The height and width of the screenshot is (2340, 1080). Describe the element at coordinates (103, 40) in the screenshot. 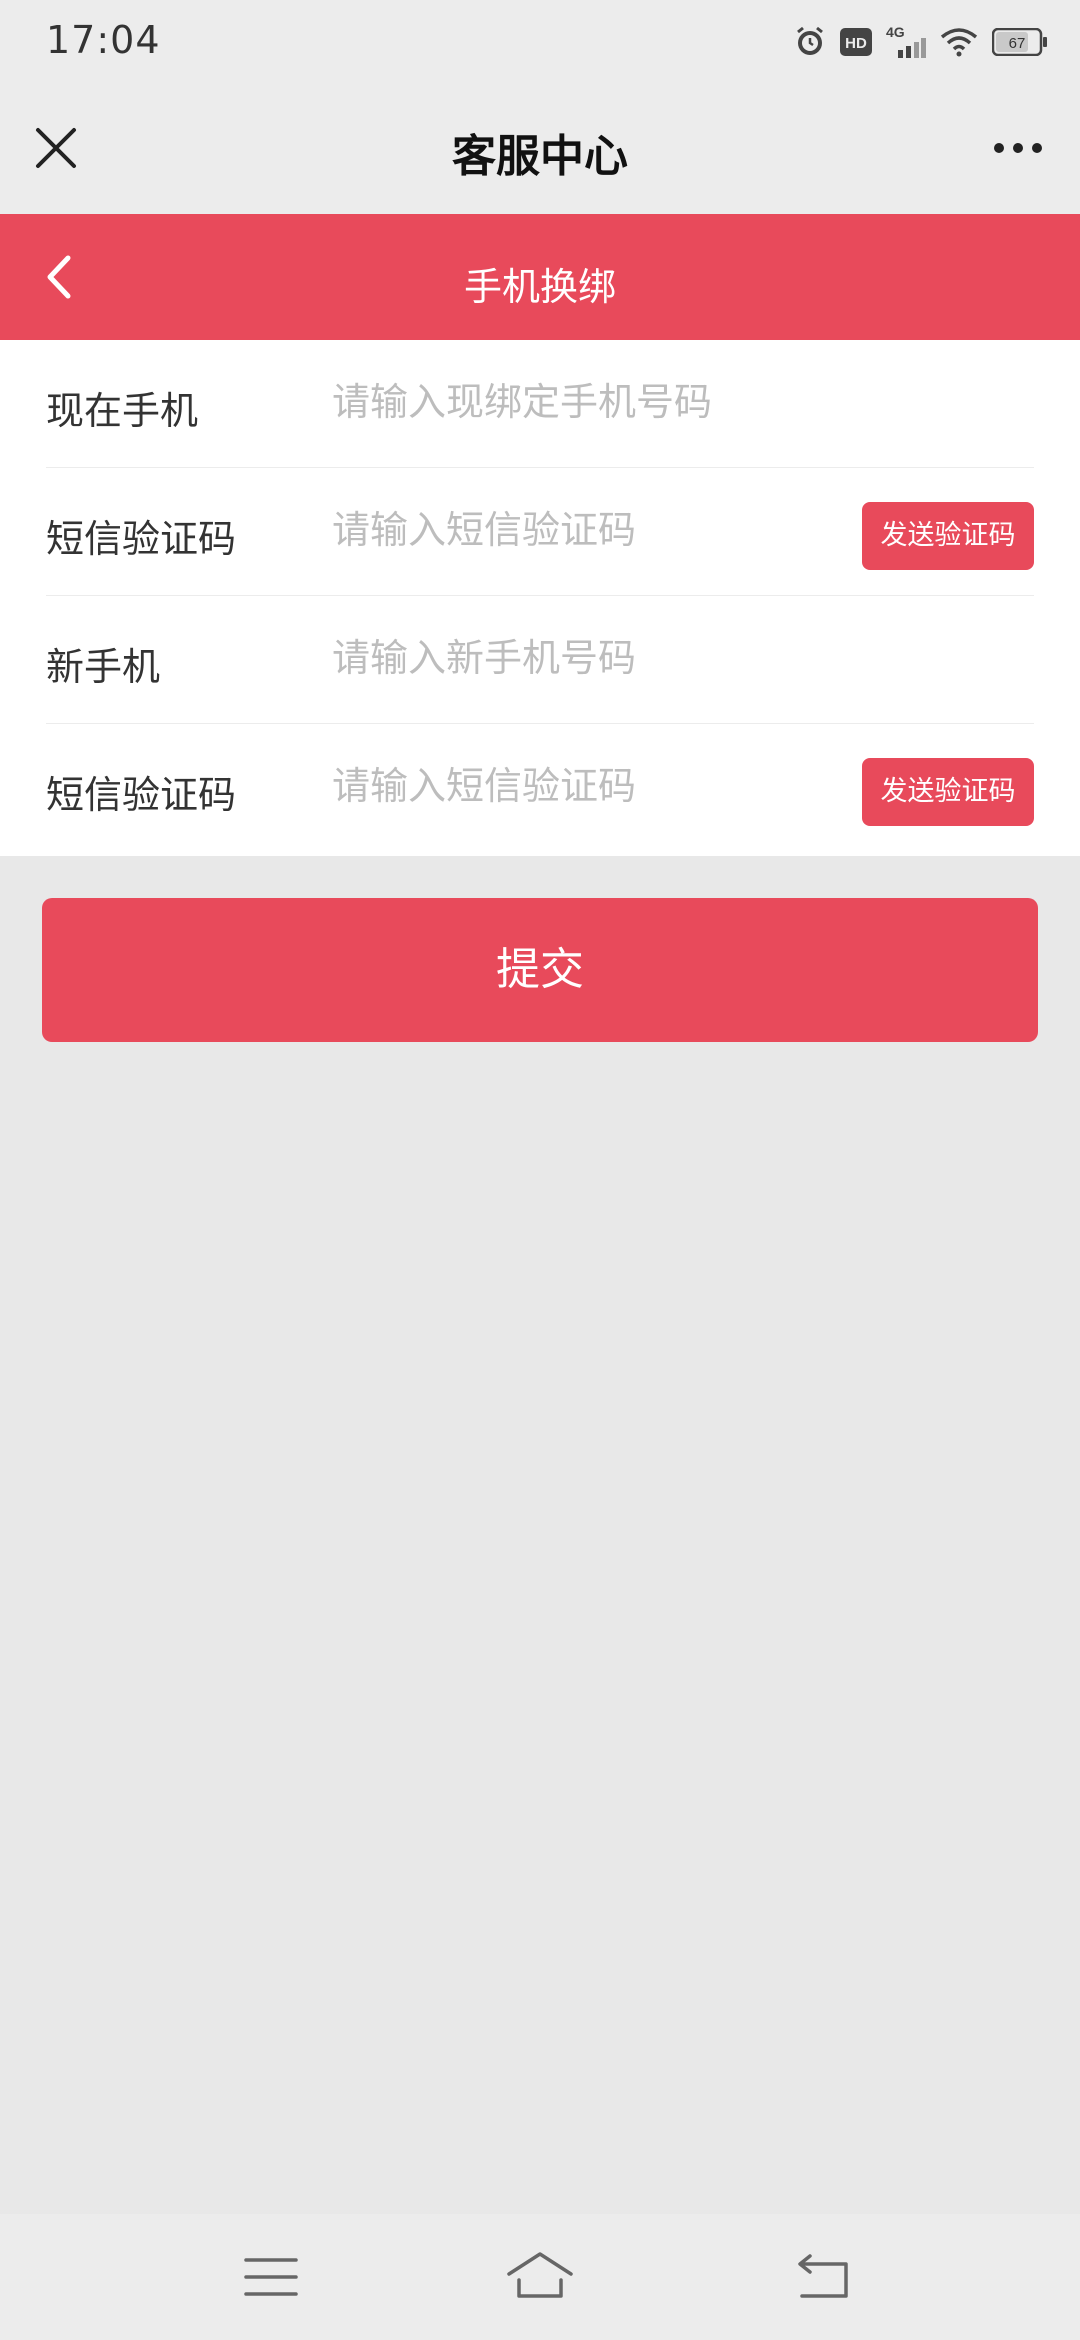

I see `status-time: 17:04` at that location.